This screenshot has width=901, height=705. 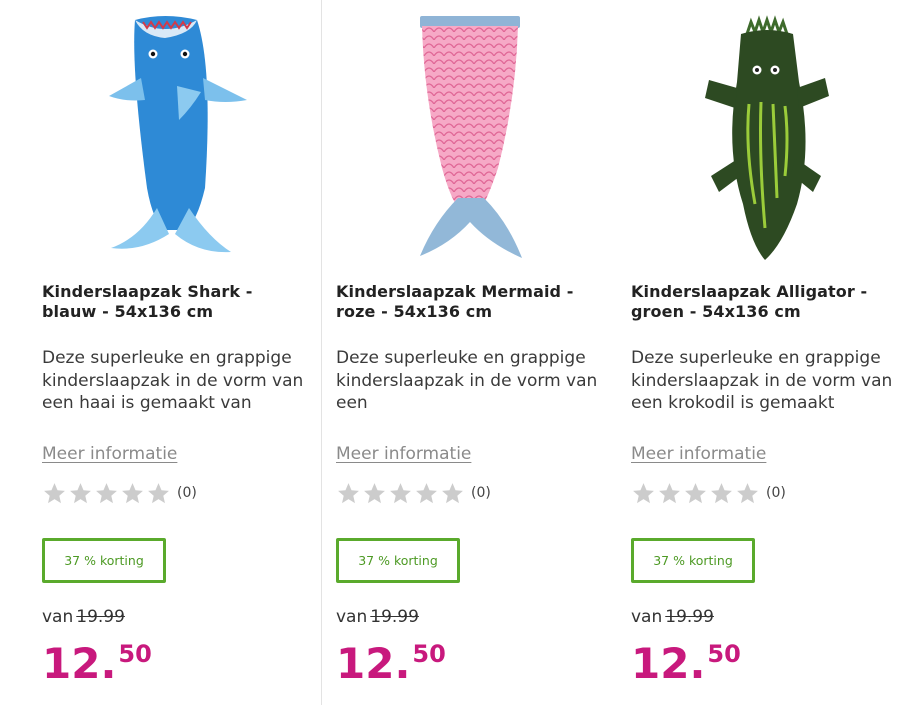 What do you see at coordinates (177, 302) in the screenshot?
I see `product-title: Kinderslaapzak Shark - blauw - 54x136 cm` at bounding box center [177, 302].